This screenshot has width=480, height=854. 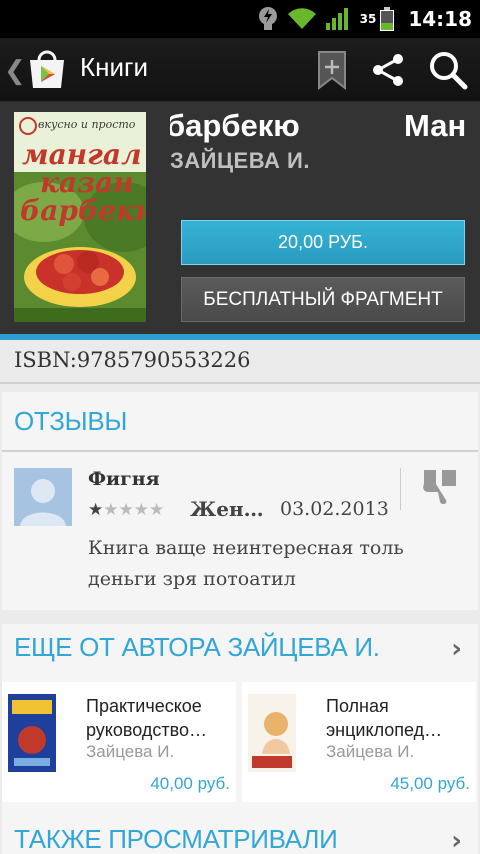 What do you see at coordinates (235, 125) in the screenshot?
I see `book-title-text: барбекю` at bounding box center [235, 125].